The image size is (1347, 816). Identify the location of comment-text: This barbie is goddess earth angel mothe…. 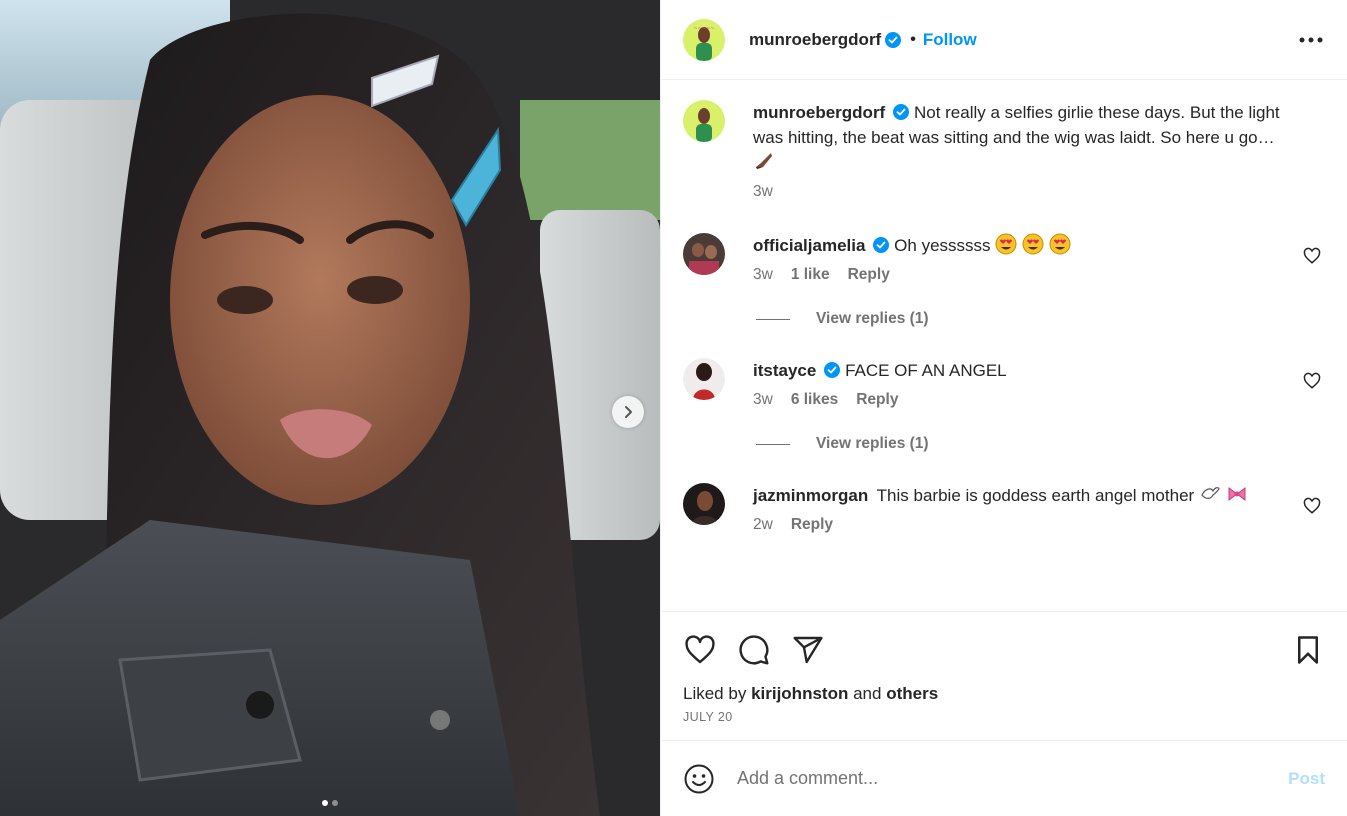
(1035, 495).